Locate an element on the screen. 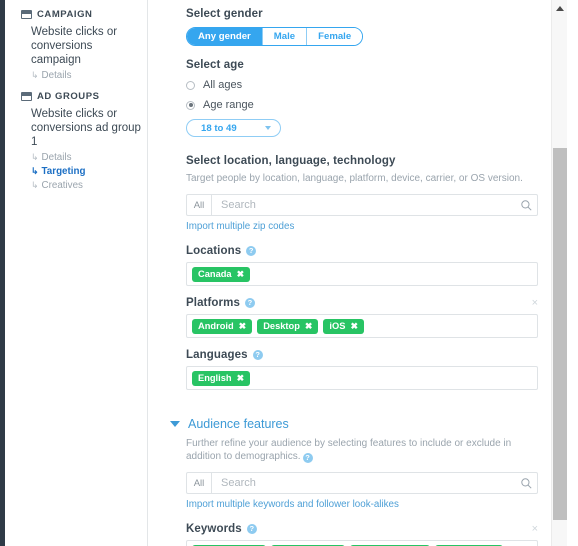 This screenshot has width=578, height=546. age-heading: Select age is located at coordinates (215, 65).